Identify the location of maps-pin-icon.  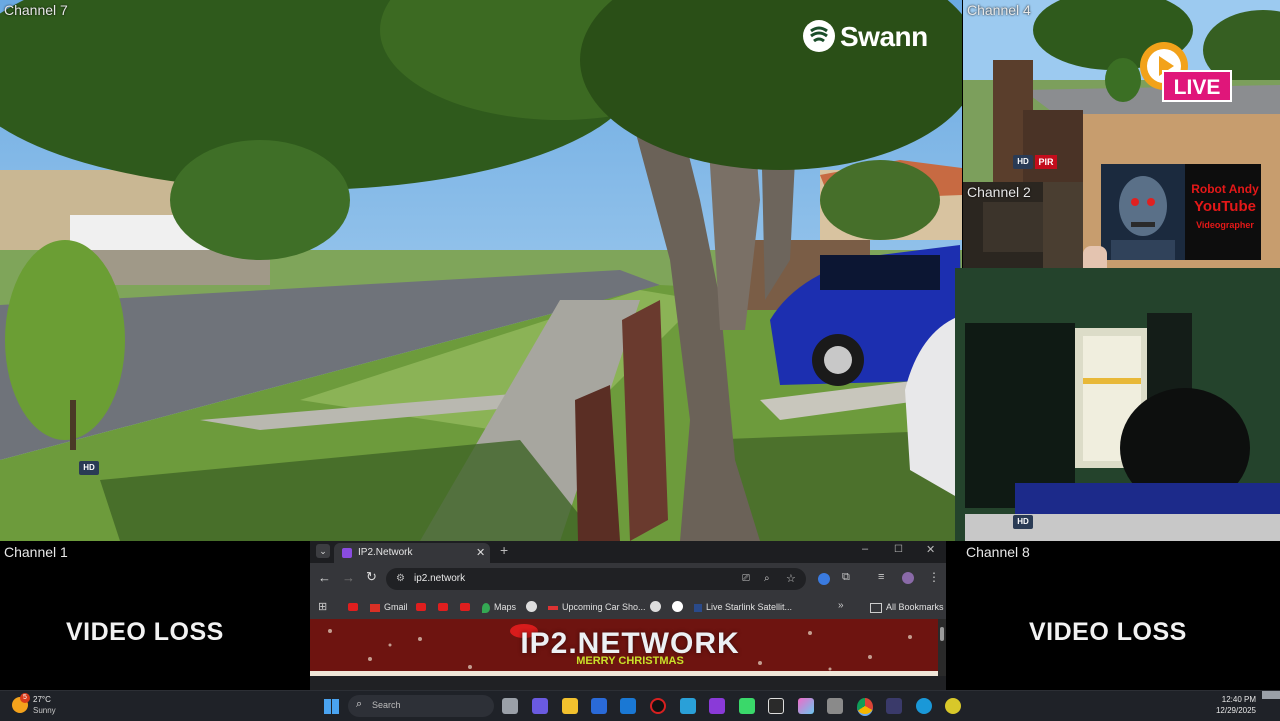
(486, 607).